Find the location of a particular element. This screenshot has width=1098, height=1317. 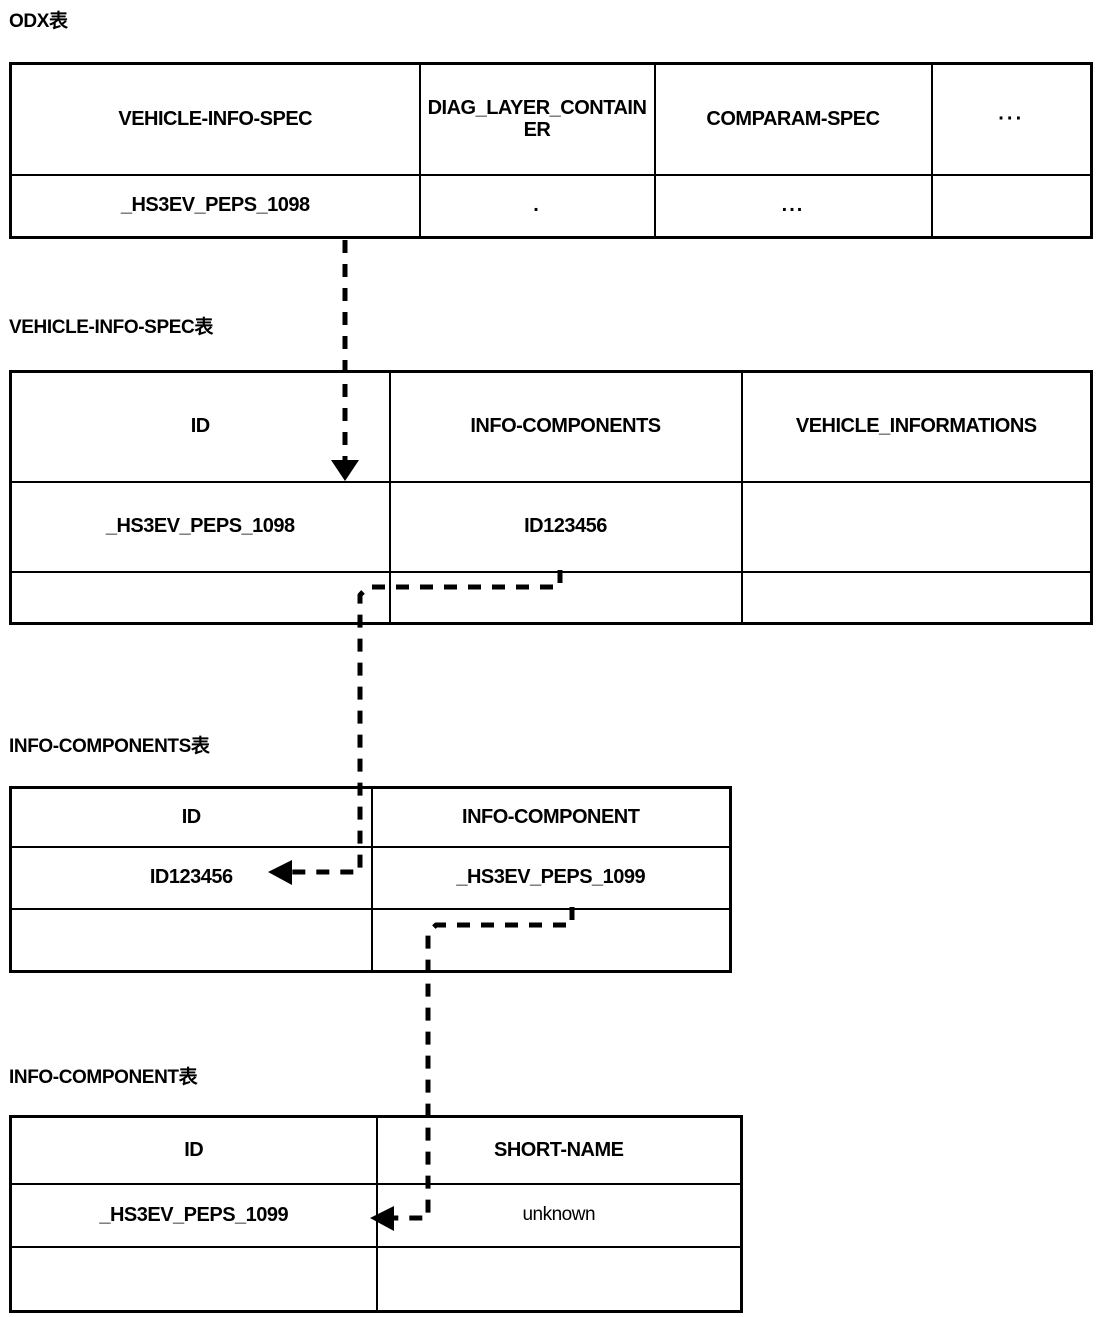

cell-diag-layer-container-value: . is located at coordinates (537, 206).